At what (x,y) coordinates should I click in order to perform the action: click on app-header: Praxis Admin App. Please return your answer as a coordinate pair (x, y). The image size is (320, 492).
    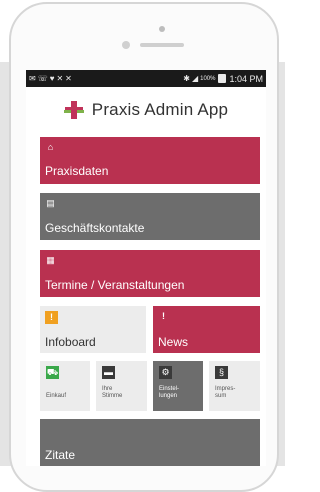
    Looking at the image, I should click on (146, 110).